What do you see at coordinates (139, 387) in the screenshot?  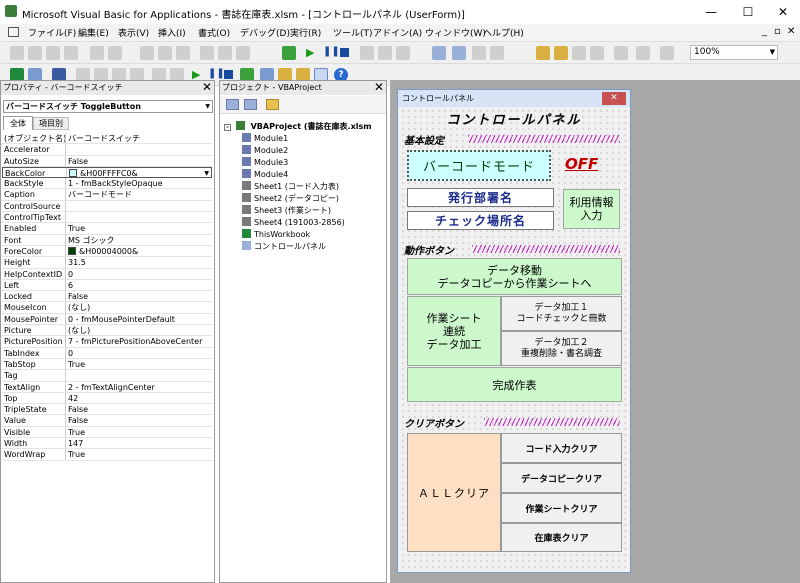 I see `property-value: 2 - fmTextAlignCenter` at bounding box center [139, 387].